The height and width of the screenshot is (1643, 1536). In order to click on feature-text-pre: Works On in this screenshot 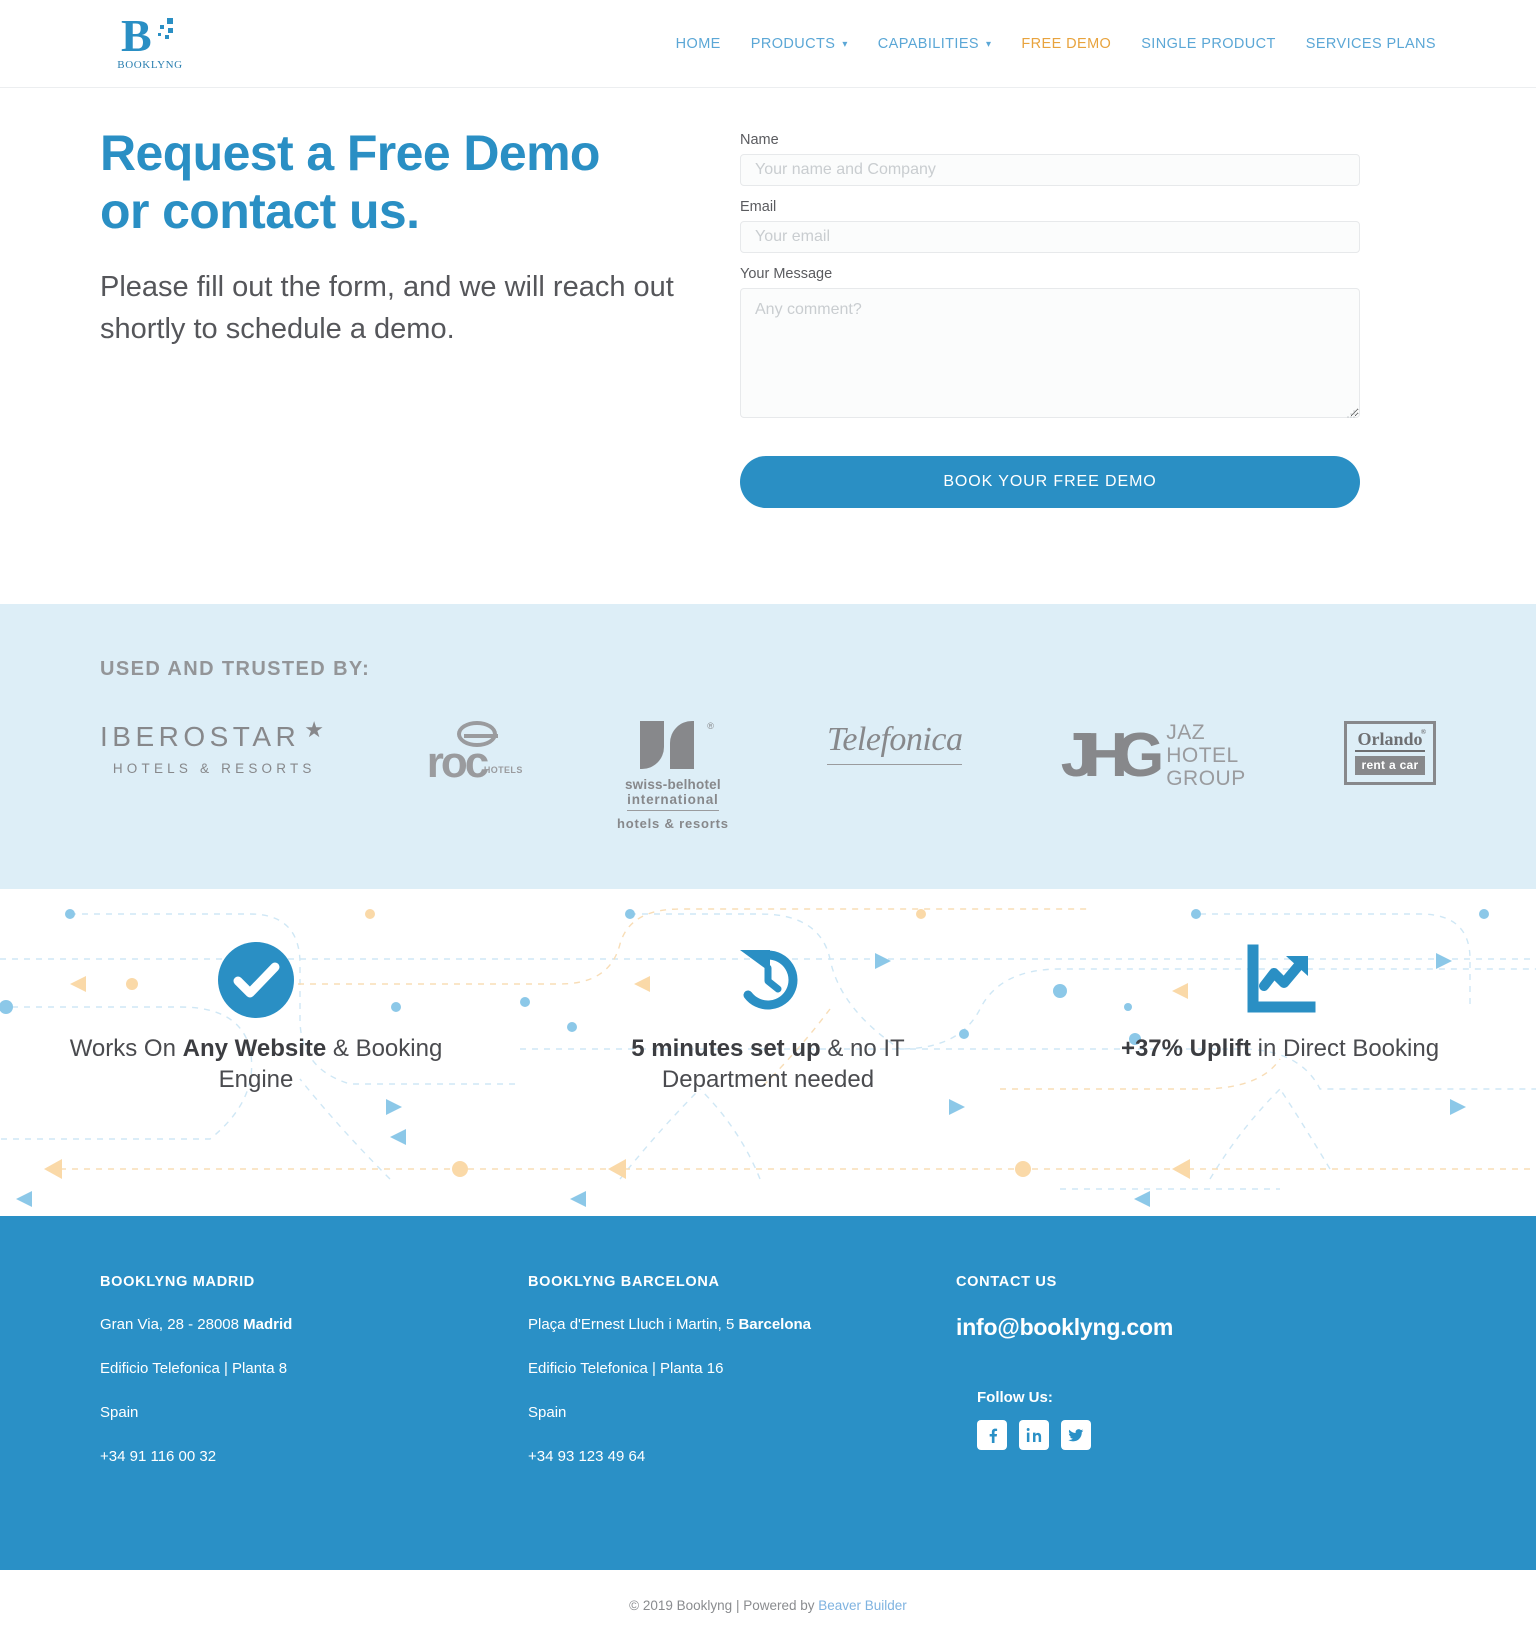, I will do `click(126, 1048)`.